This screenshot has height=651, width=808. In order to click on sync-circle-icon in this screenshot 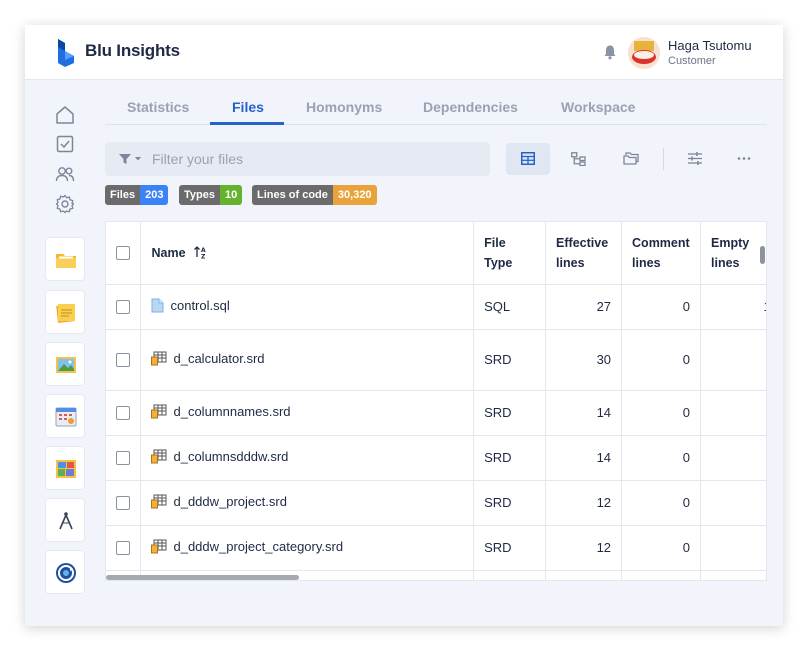, I will do `click(66, 573)`.